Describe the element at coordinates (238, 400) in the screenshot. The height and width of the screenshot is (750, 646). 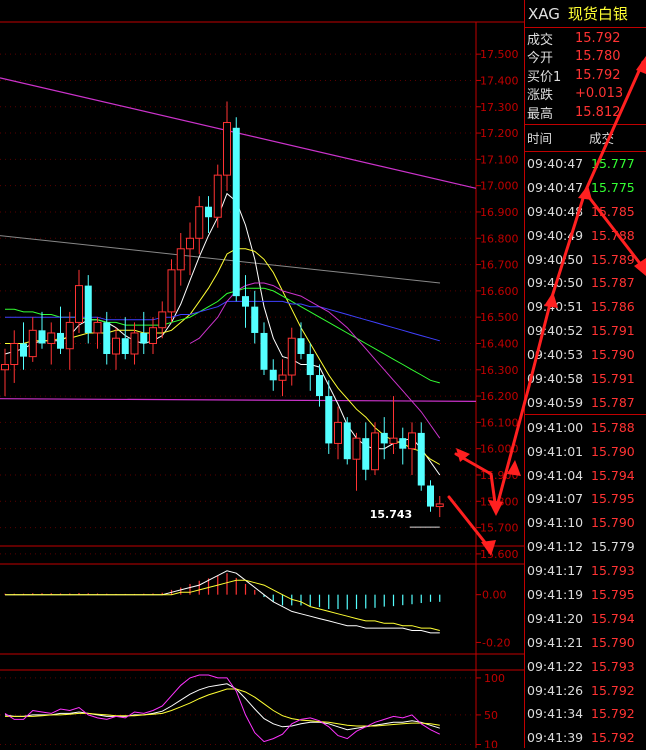
I see `support-line` at that location.